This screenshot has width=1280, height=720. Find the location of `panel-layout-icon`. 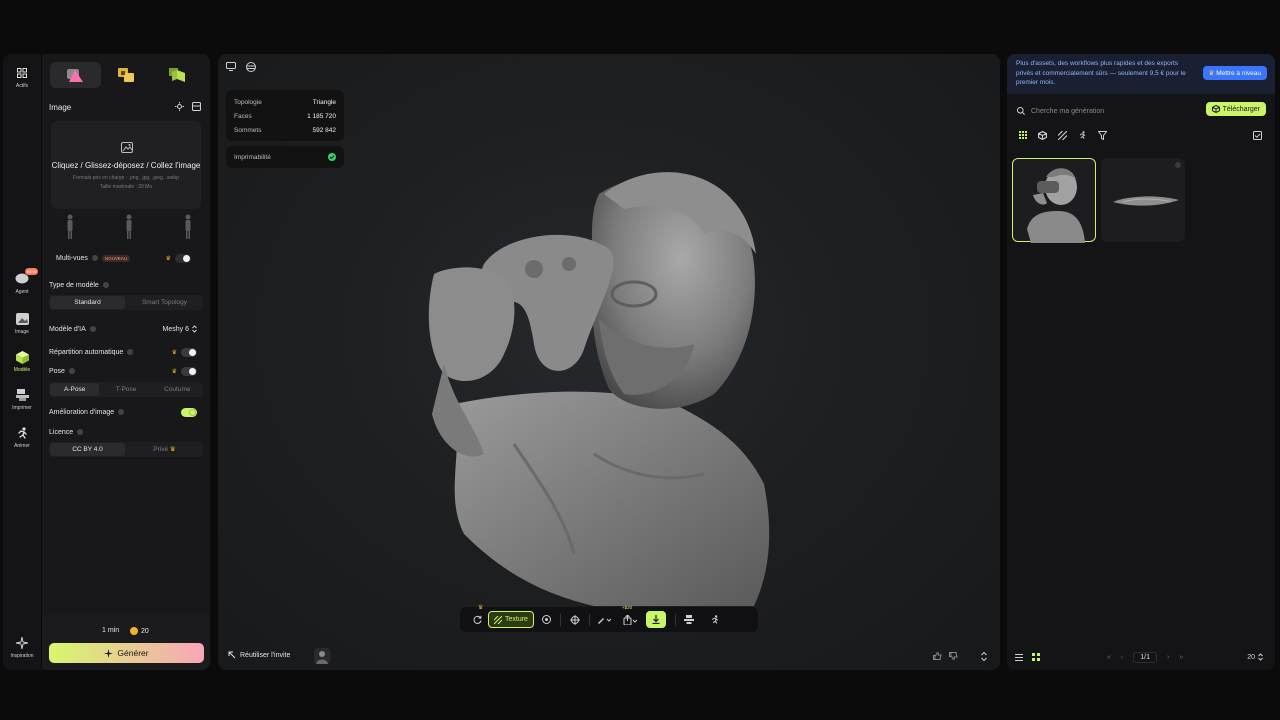

panel-layout-icon is located at coordinates (196, 106).